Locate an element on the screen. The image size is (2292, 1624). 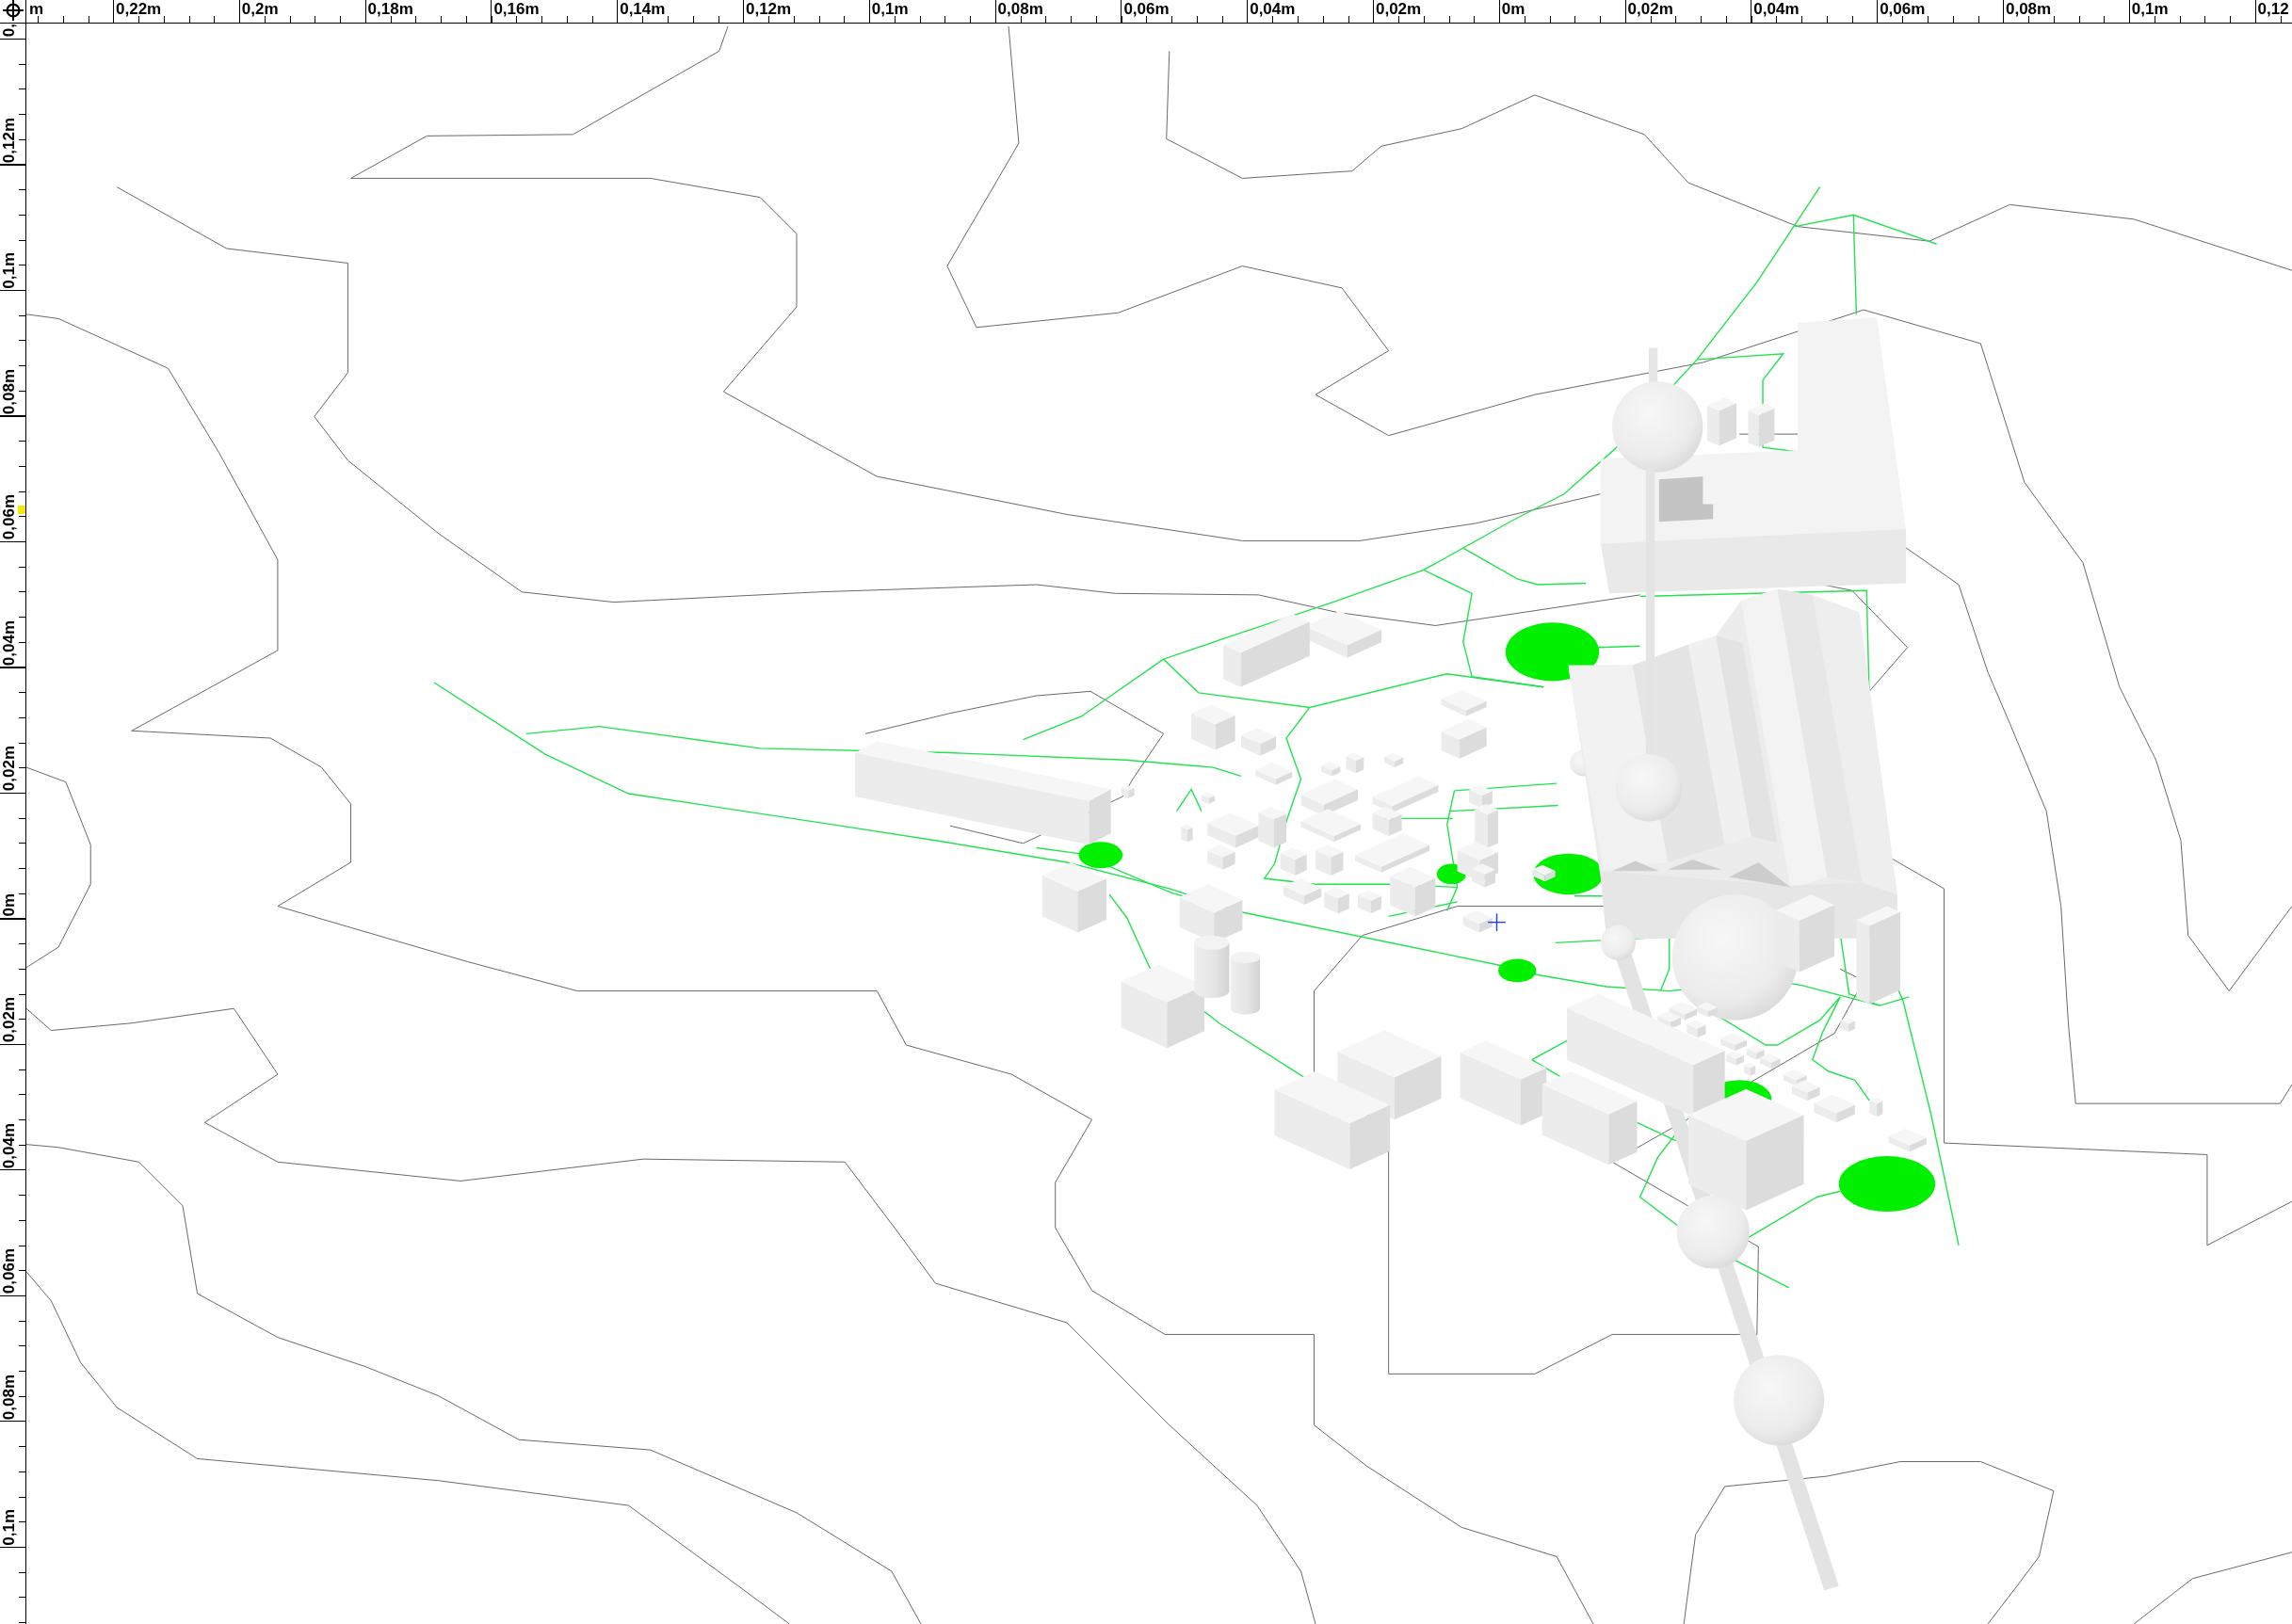
ruler-label: 0,16m is located at coordinates (516, 9).